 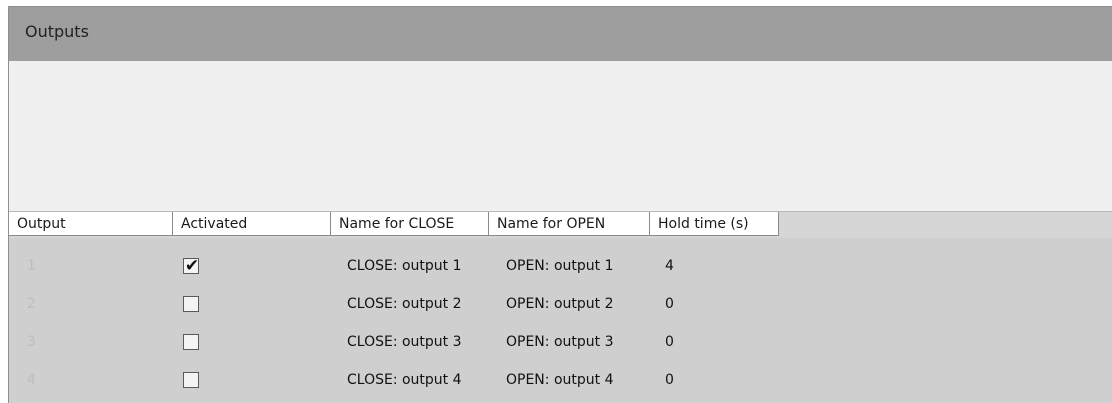 I want to click on table-row: 1 ✔ CLOSE: output 1 OPEN: output 1 4, so click(x=560, y=266).